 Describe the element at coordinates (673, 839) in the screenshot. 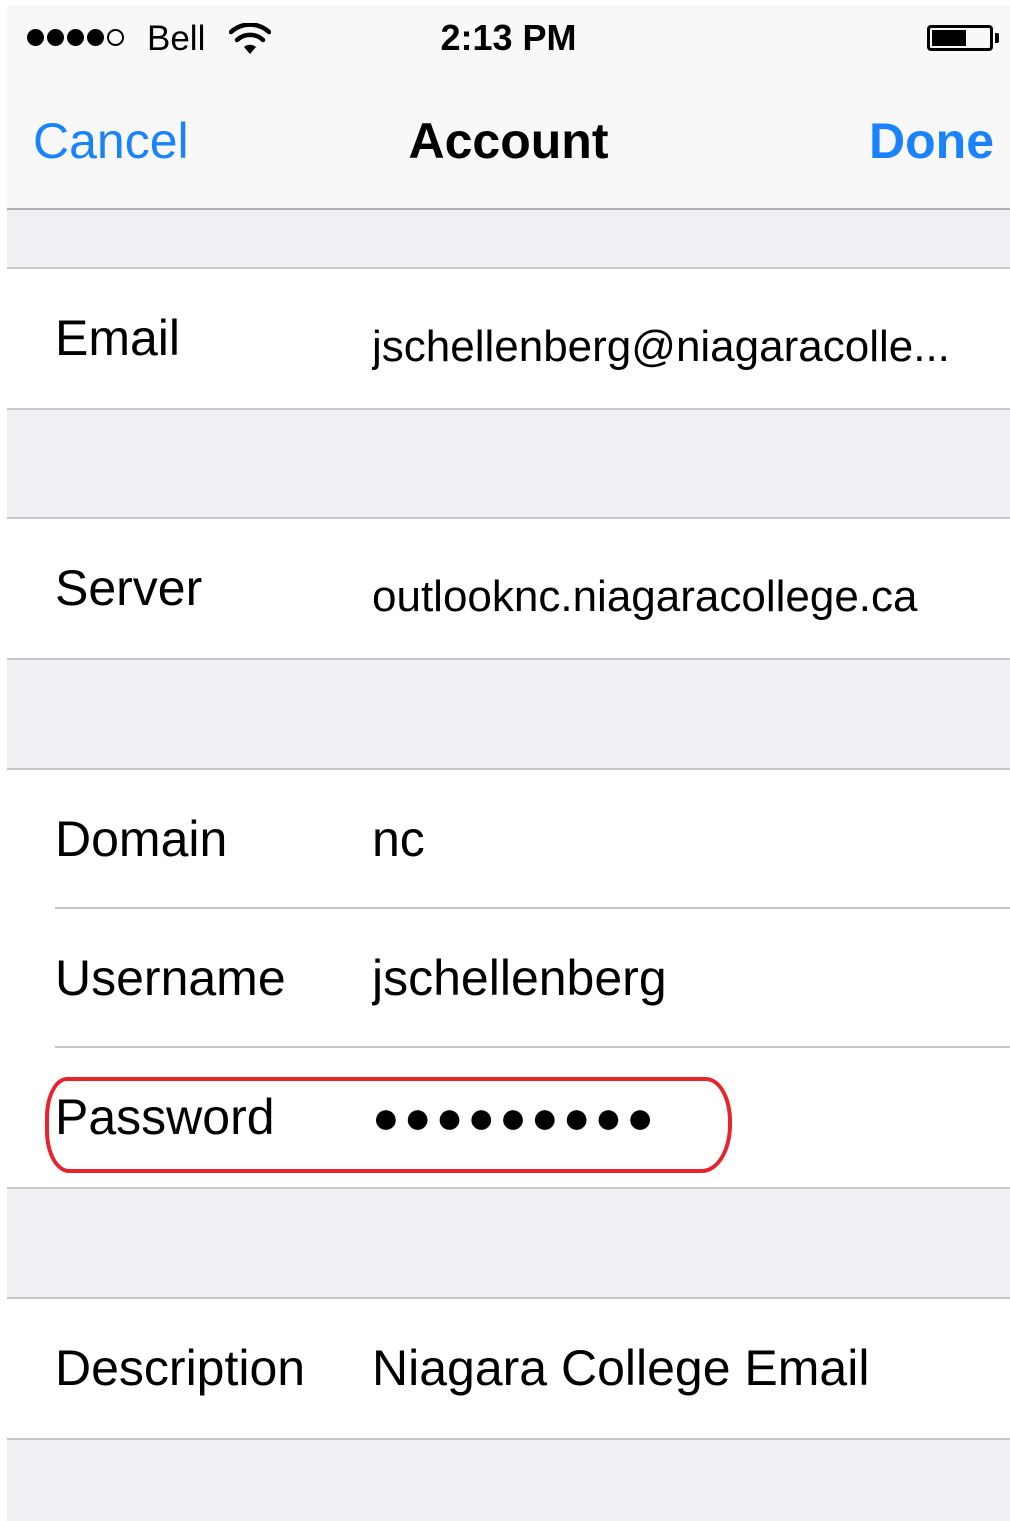

I see `domain-field: nc` at that location.